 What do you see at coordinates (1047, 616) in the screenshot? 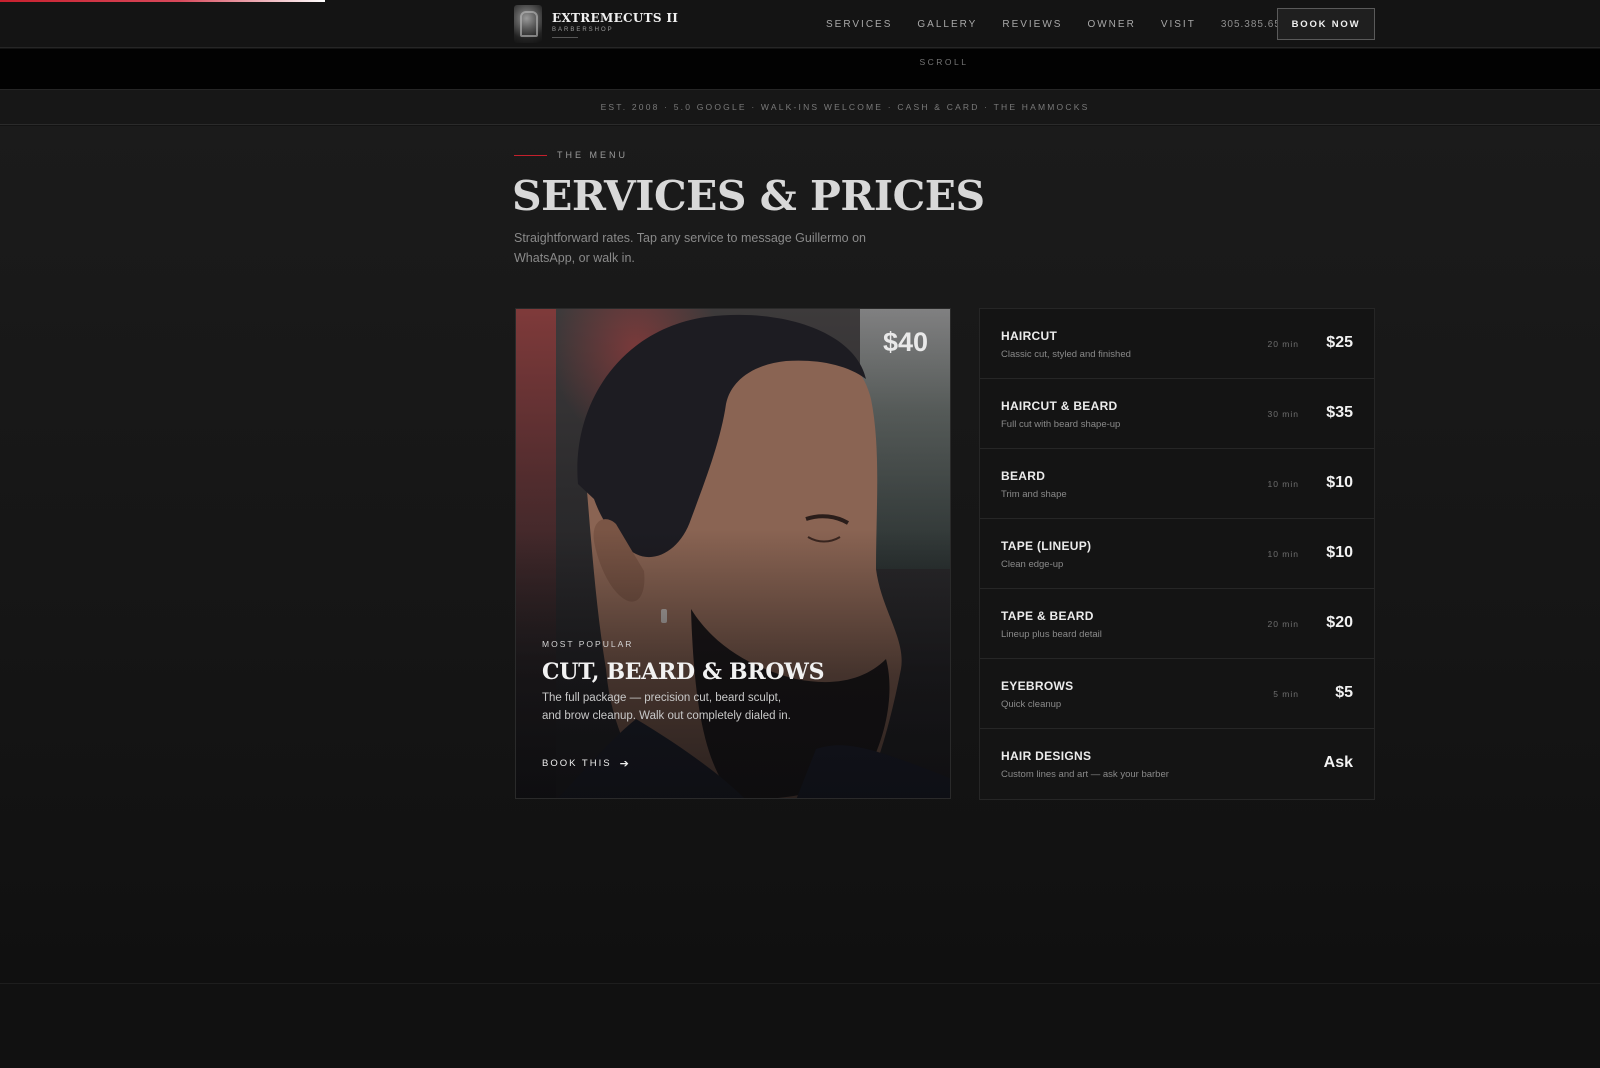
I see `service-name: TAPE & BEARD` at bounding box center [1047, 616].